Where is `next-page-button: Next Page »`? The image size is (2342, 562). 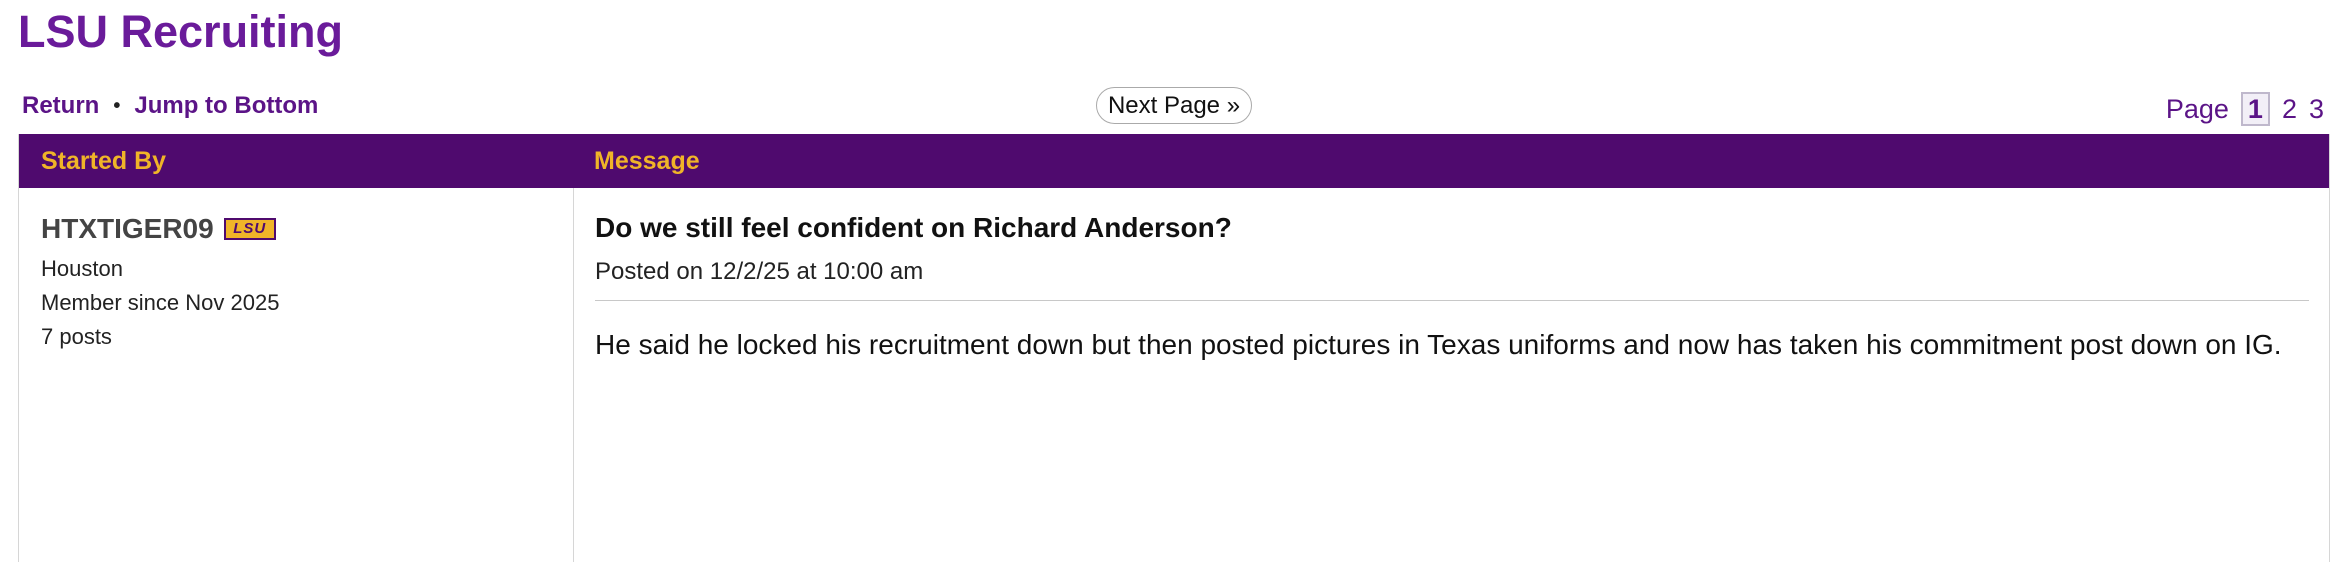
next-page-button: Next Page » is located at coordinates (1174, 105).